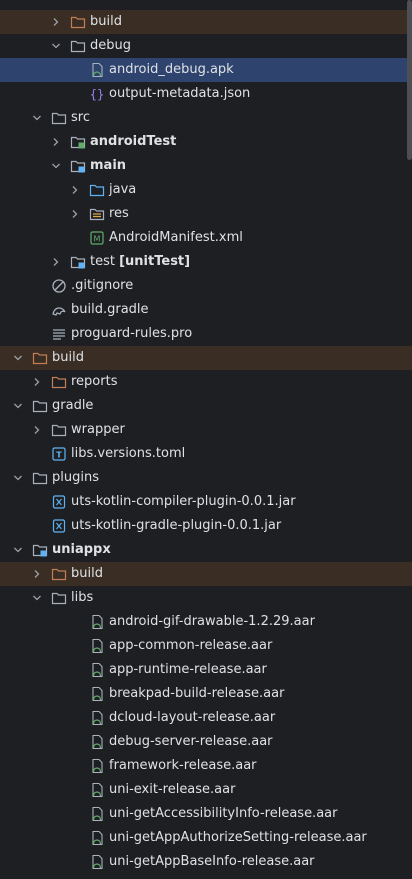 The height and width of the screenshot is (879, 412). Describe the element at coordinates (206, 478) in the screenshot. I see `tree-row: plugins` at that location.